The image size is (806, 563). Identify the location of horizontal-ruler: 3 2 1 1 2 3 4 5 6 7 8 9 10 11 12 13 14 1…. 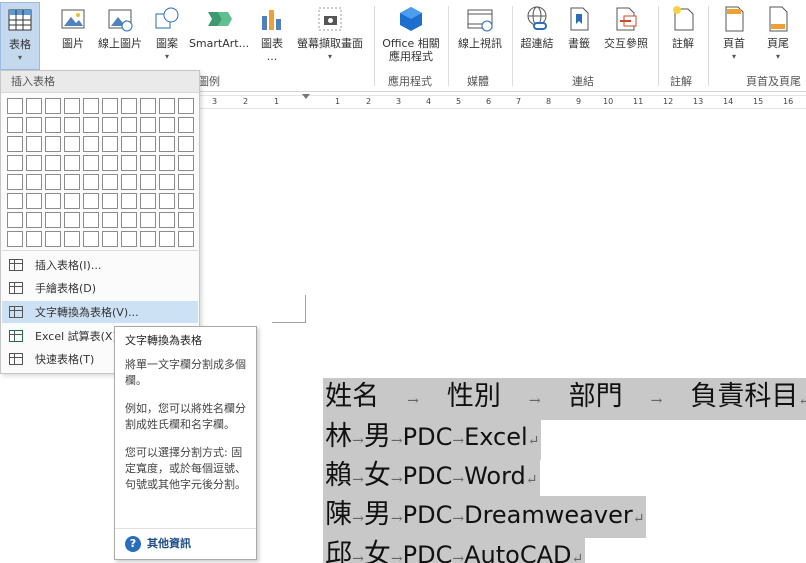
(502, 101).